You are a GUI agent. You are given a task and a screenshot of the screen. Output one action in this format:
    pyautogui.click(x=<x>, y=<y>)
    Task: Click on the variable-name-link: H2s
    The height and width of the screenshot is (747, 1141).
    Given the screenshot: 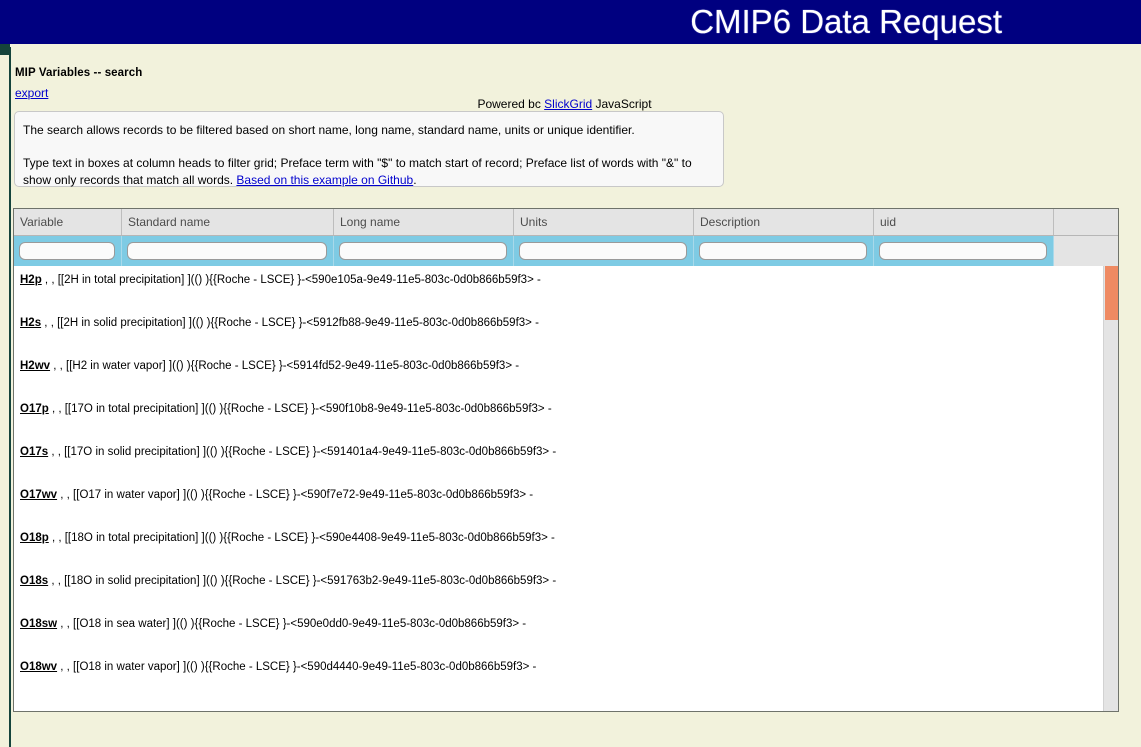 What is the action you would take?
    pyautogui.click(x=30, y=323)
    